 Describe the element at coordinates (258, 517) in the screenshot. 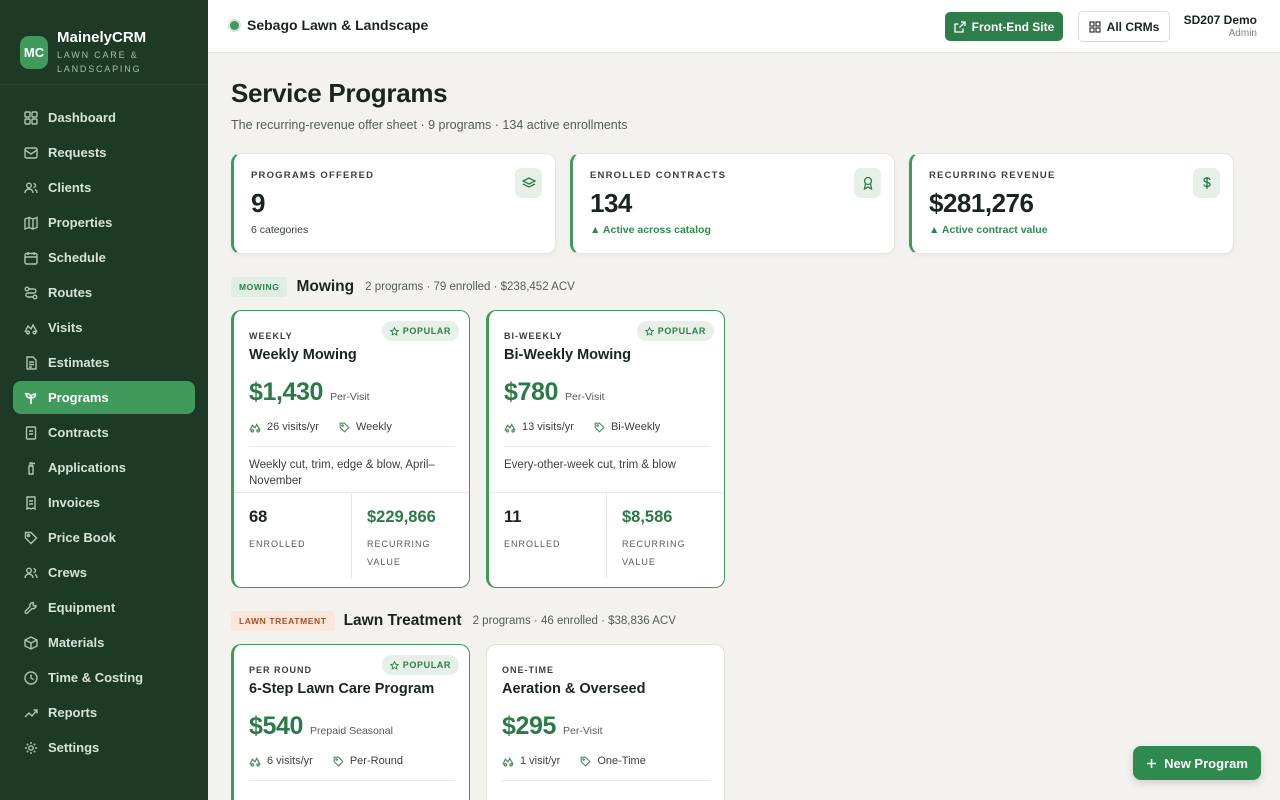

I see `enrolled-count: 68` at that location.